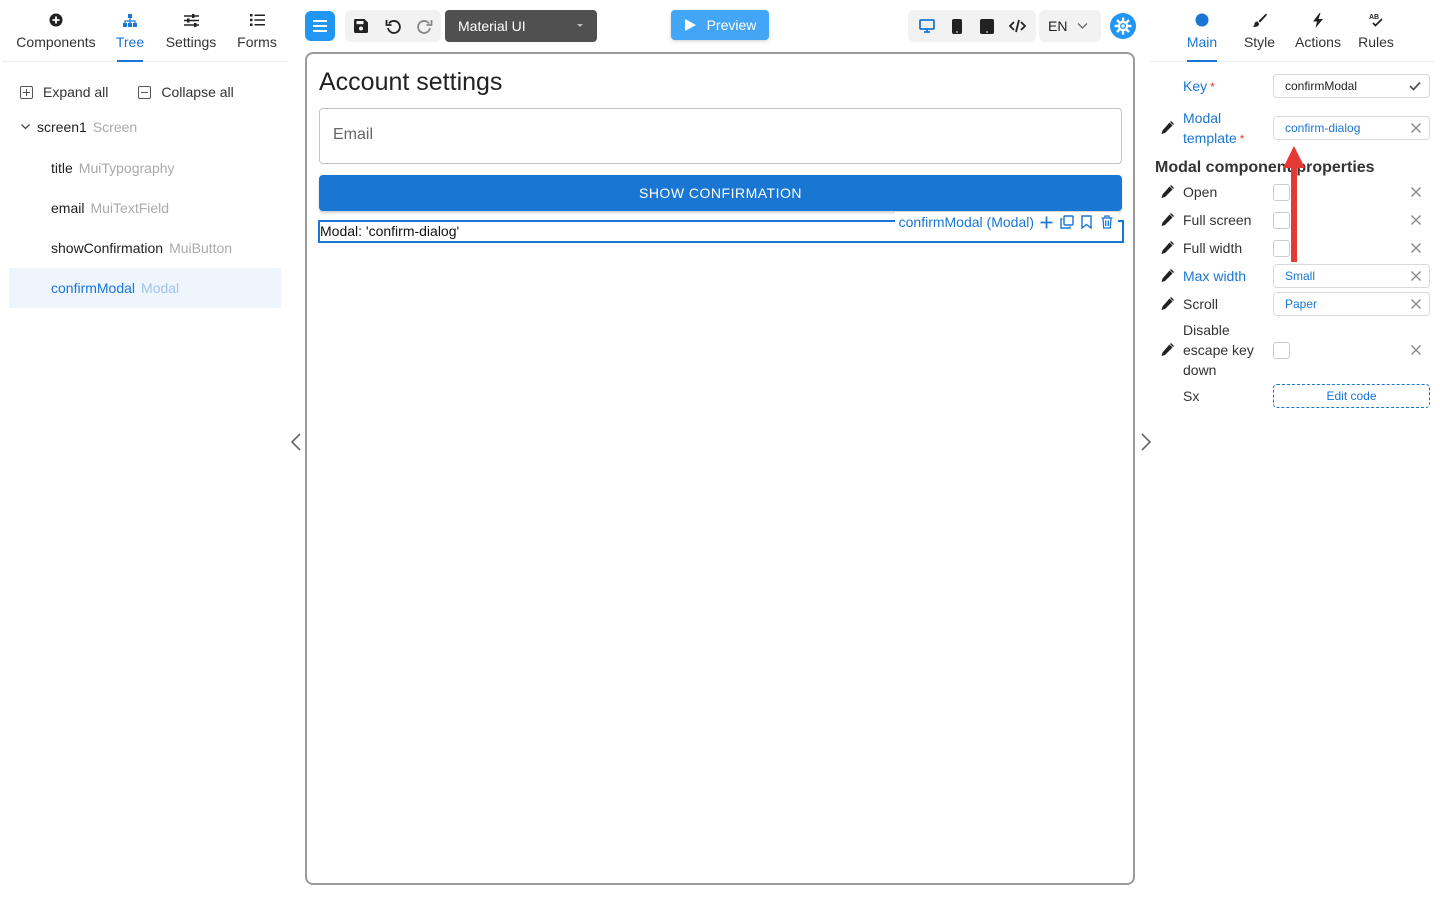 Image resolution: width=1440 pixels, height=900 pixels. Describe the element at coordinates (130, 30) in the screenshot. I see `tab-tree: Tree` at that location.